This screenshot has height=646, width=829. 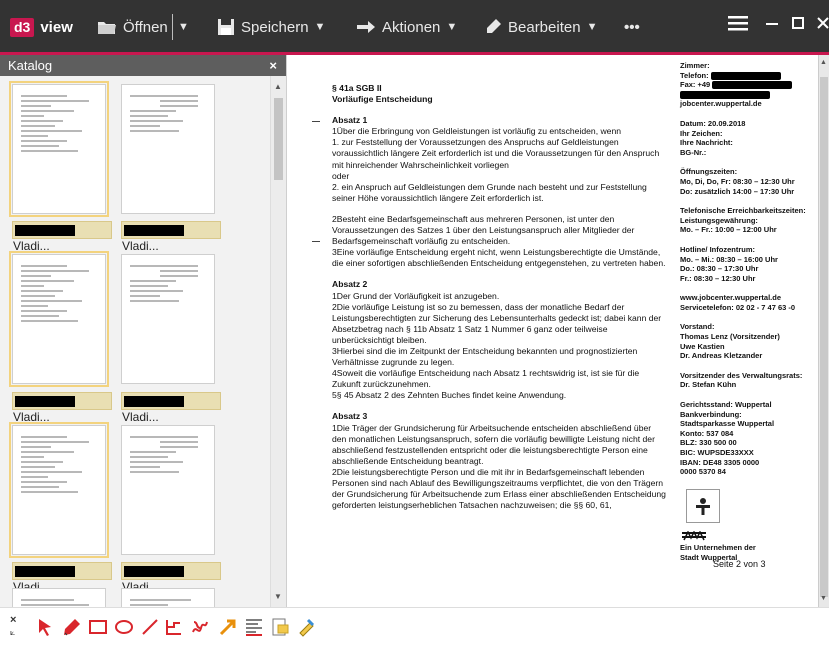 What do you see at coordinates (278, 341) in the screenshot?
I see `catalog-scrollbar: ▲ ▼` at bounding box center [278, 341].